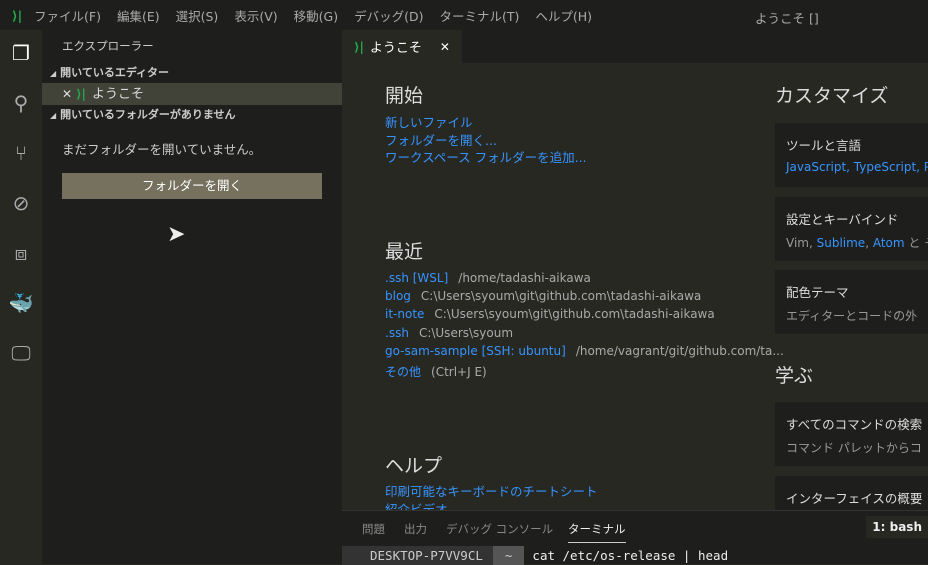 The width and height of the screenshot is (928, 565). I want to click on activity-bar: ❐ ⚲ ⑂ ⊘ ⧈ 🐳 🖵, so click(21, 297).